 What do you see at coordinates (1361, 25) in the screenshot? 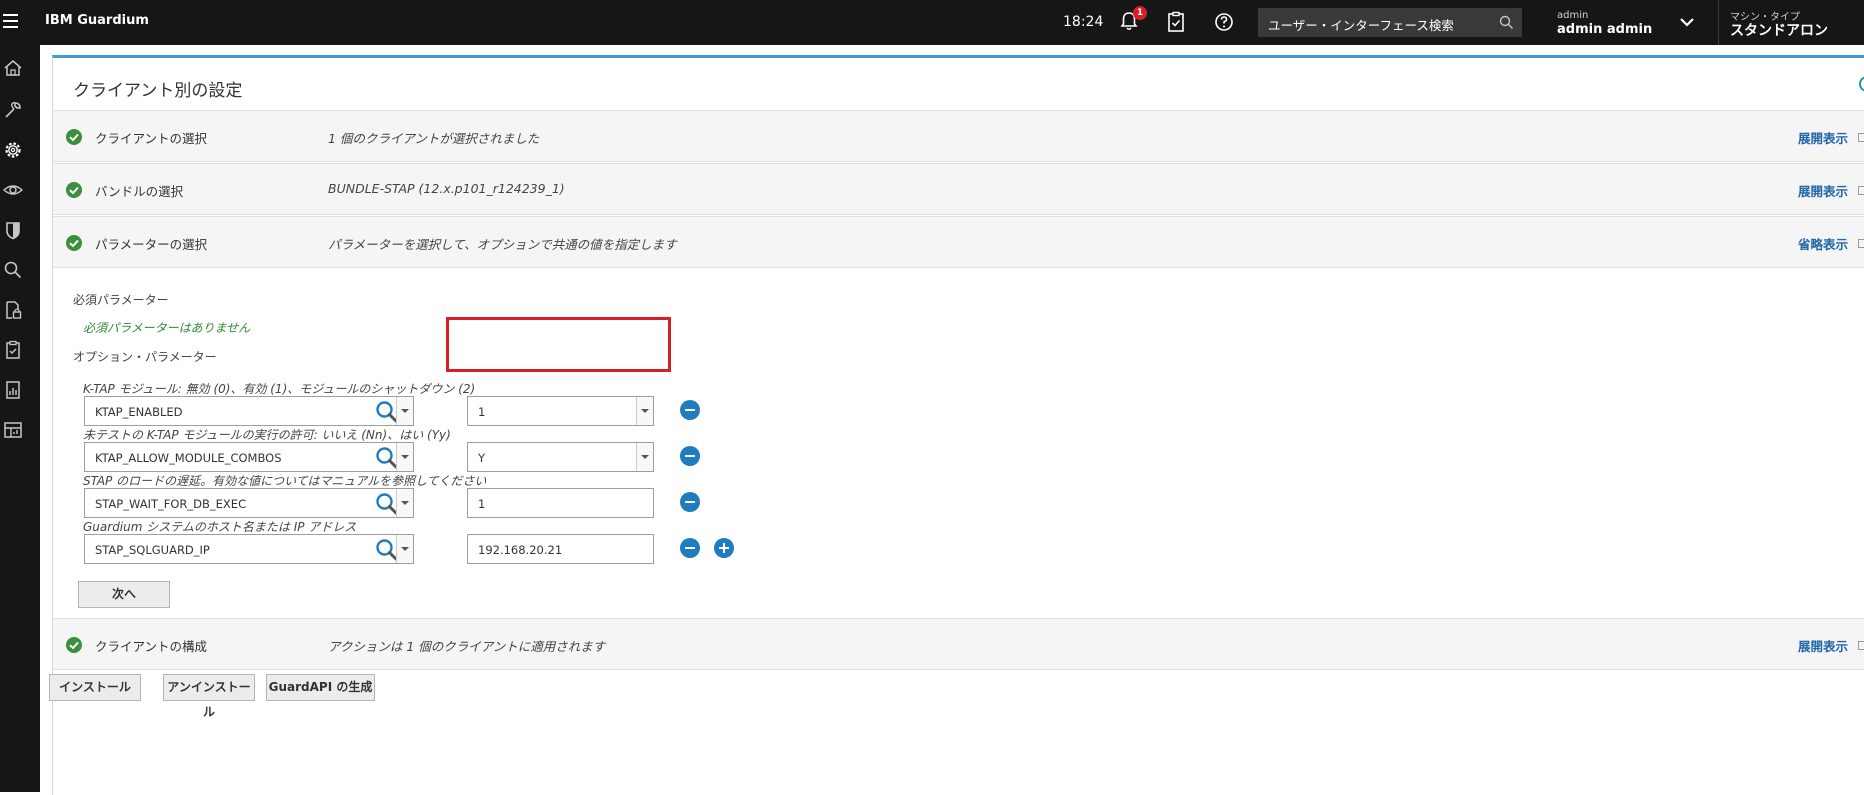
I see `search-placeholder: ユーザー・インターフェース検索` at bounding box center [1361, 25].